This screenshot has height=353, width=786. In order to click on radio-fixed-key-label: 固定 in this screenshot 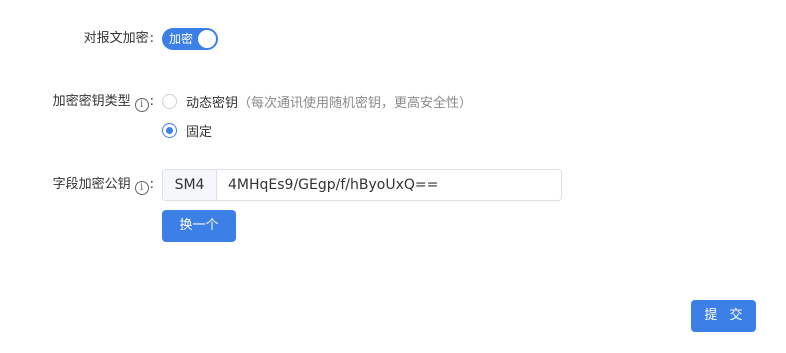, I will do `click(199, 132)`.